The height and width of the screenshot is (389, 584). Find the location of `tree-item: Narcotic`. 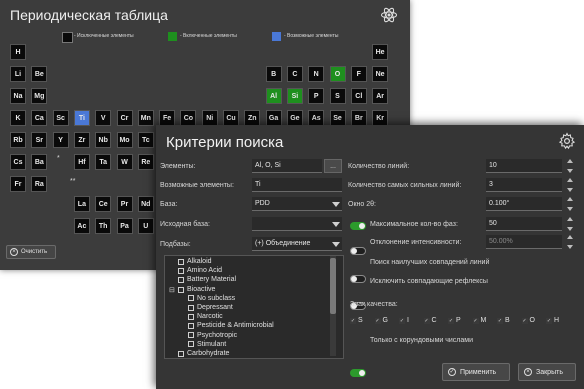

tree-item: Narcotic is located at coordinates (201, 316).